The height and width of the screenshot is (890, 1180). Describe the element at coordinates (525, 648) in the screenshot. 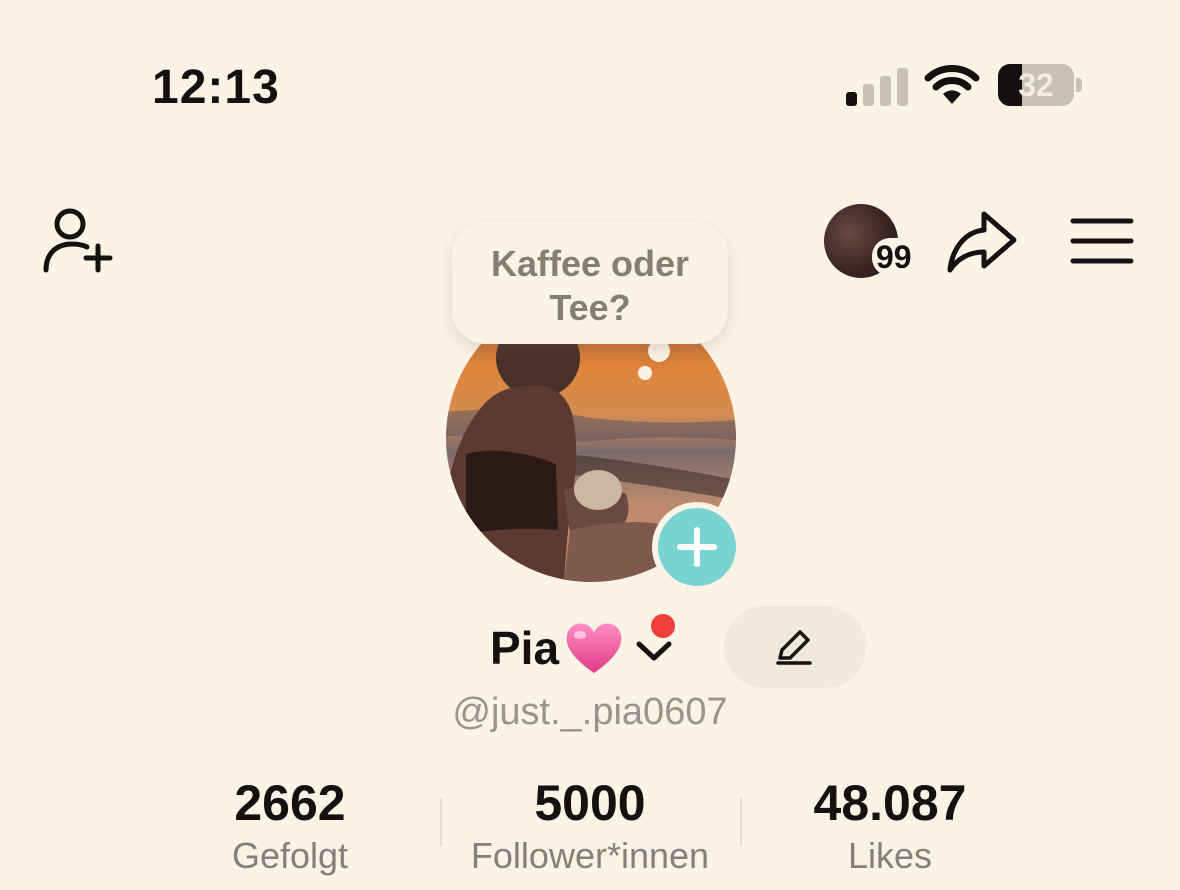

I see `display-name: Pia` at that location.